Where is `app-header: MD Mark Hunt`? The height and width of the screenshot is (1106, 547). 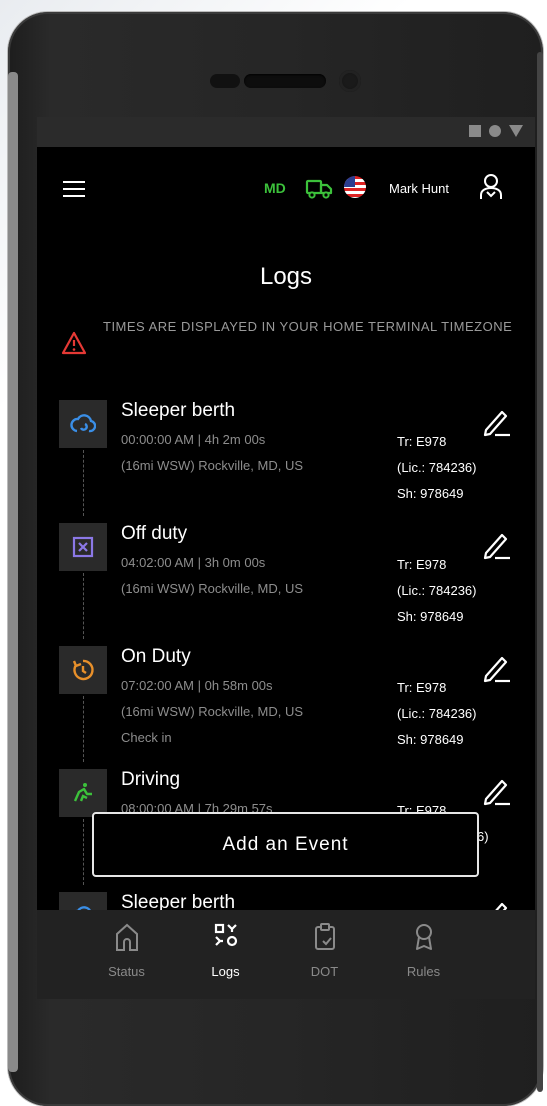
app-header: MD Mark Hunt is located at coordinates (286, 190).